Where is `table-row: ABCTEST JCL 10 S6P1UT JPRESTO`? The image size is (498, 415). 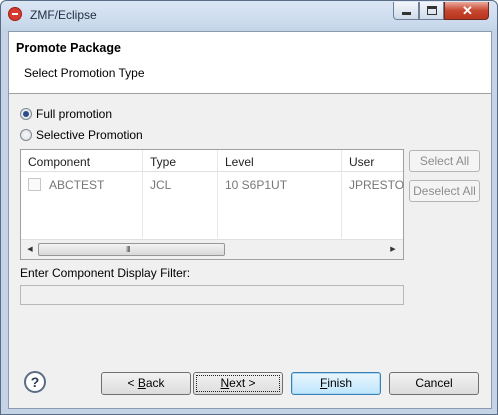 table-row: ABCTEST JCL 10 S6P1UT JPRESTO is located at coordinates (213, 184).